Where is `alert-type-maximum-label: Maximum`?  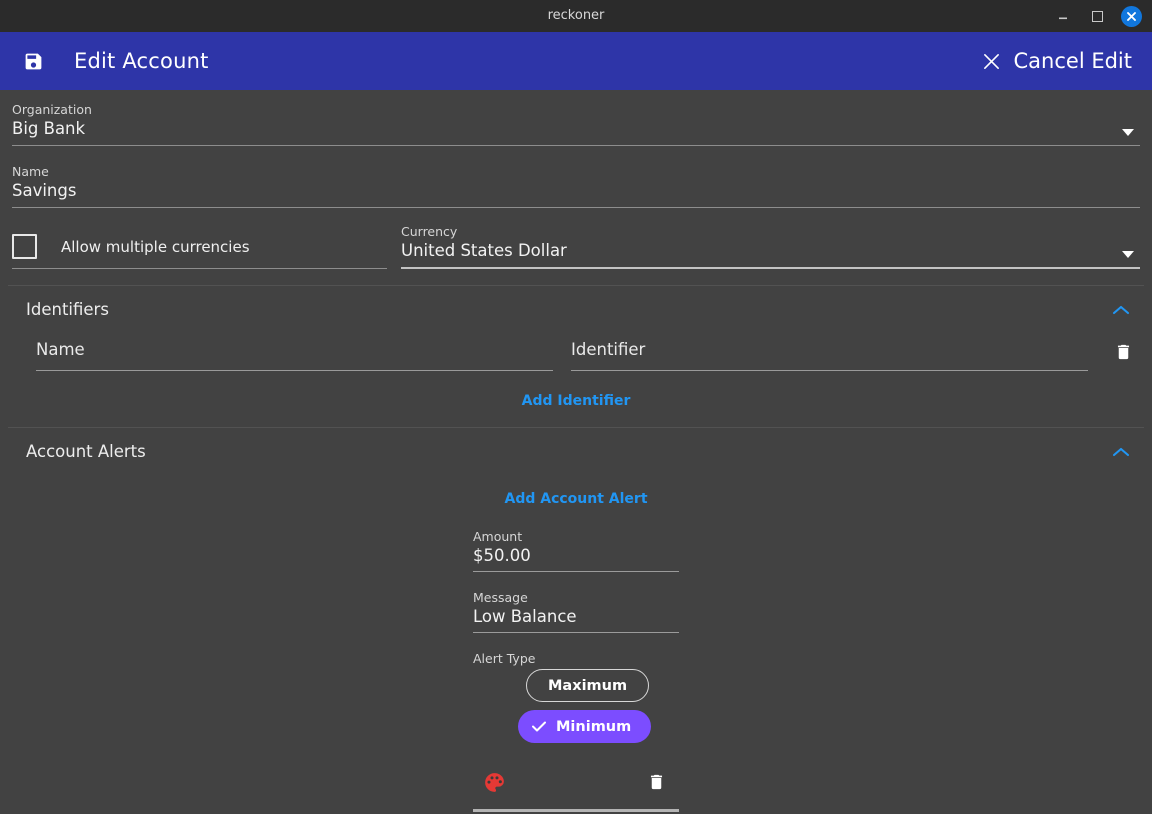
alert-type-maximum-label: Maximum is located at coordinates (588, 685).